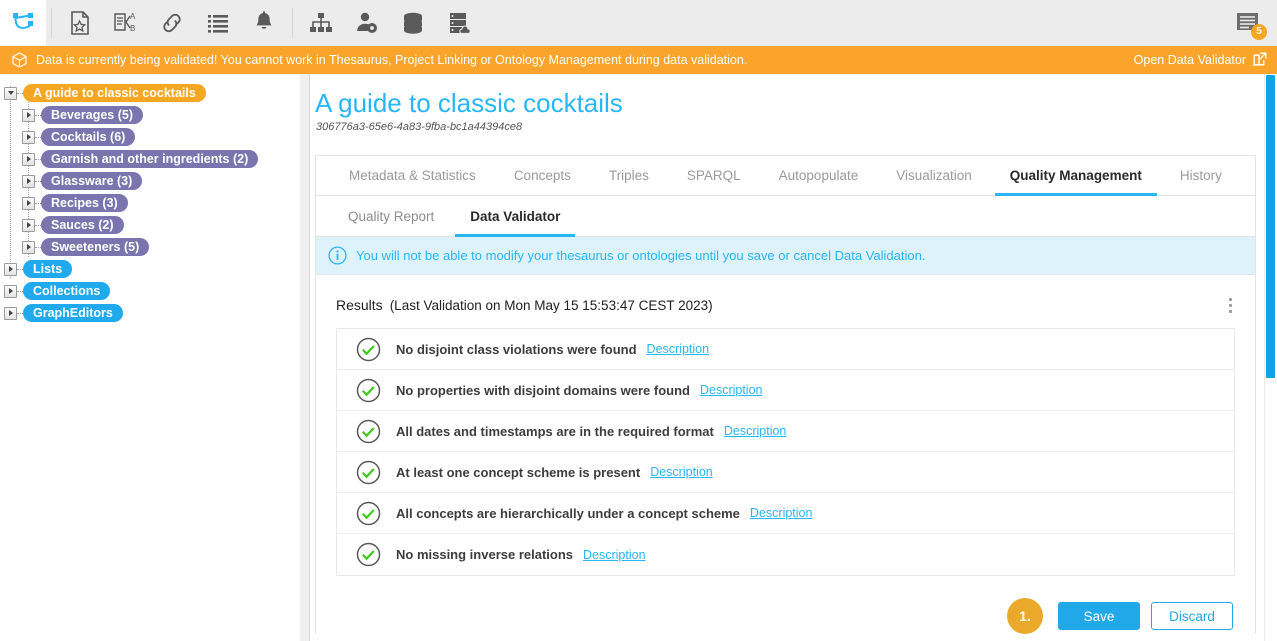  I want to click on toolbar-group-admin, so click(390, 23).